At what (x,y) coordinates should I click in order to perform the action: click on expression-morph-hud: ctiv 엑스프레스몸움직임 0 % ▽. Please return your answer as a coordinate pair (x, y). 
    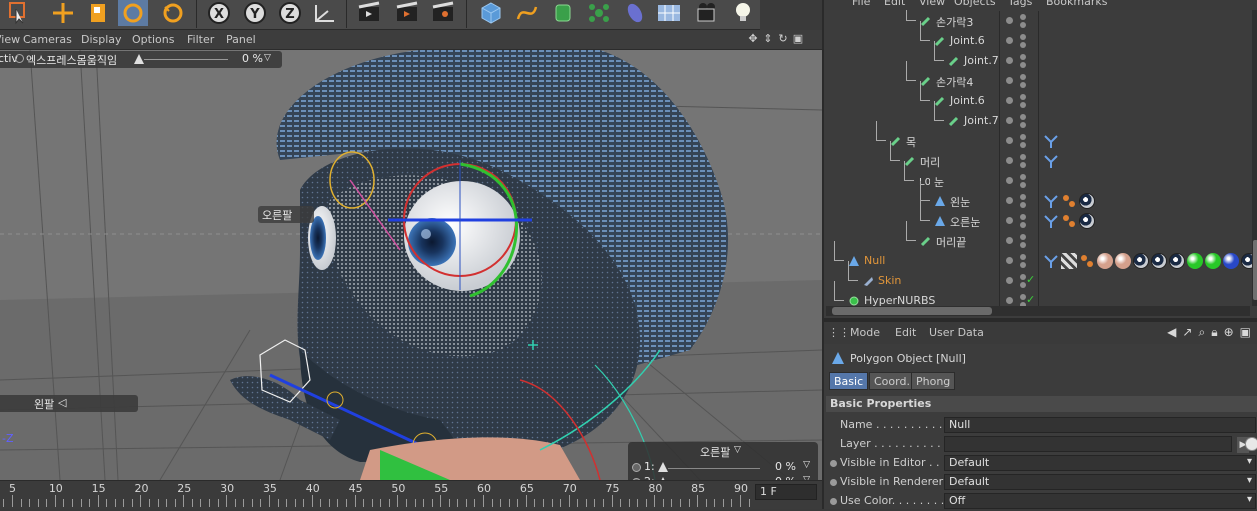
    Looking at the image, I should click on (141, 59).